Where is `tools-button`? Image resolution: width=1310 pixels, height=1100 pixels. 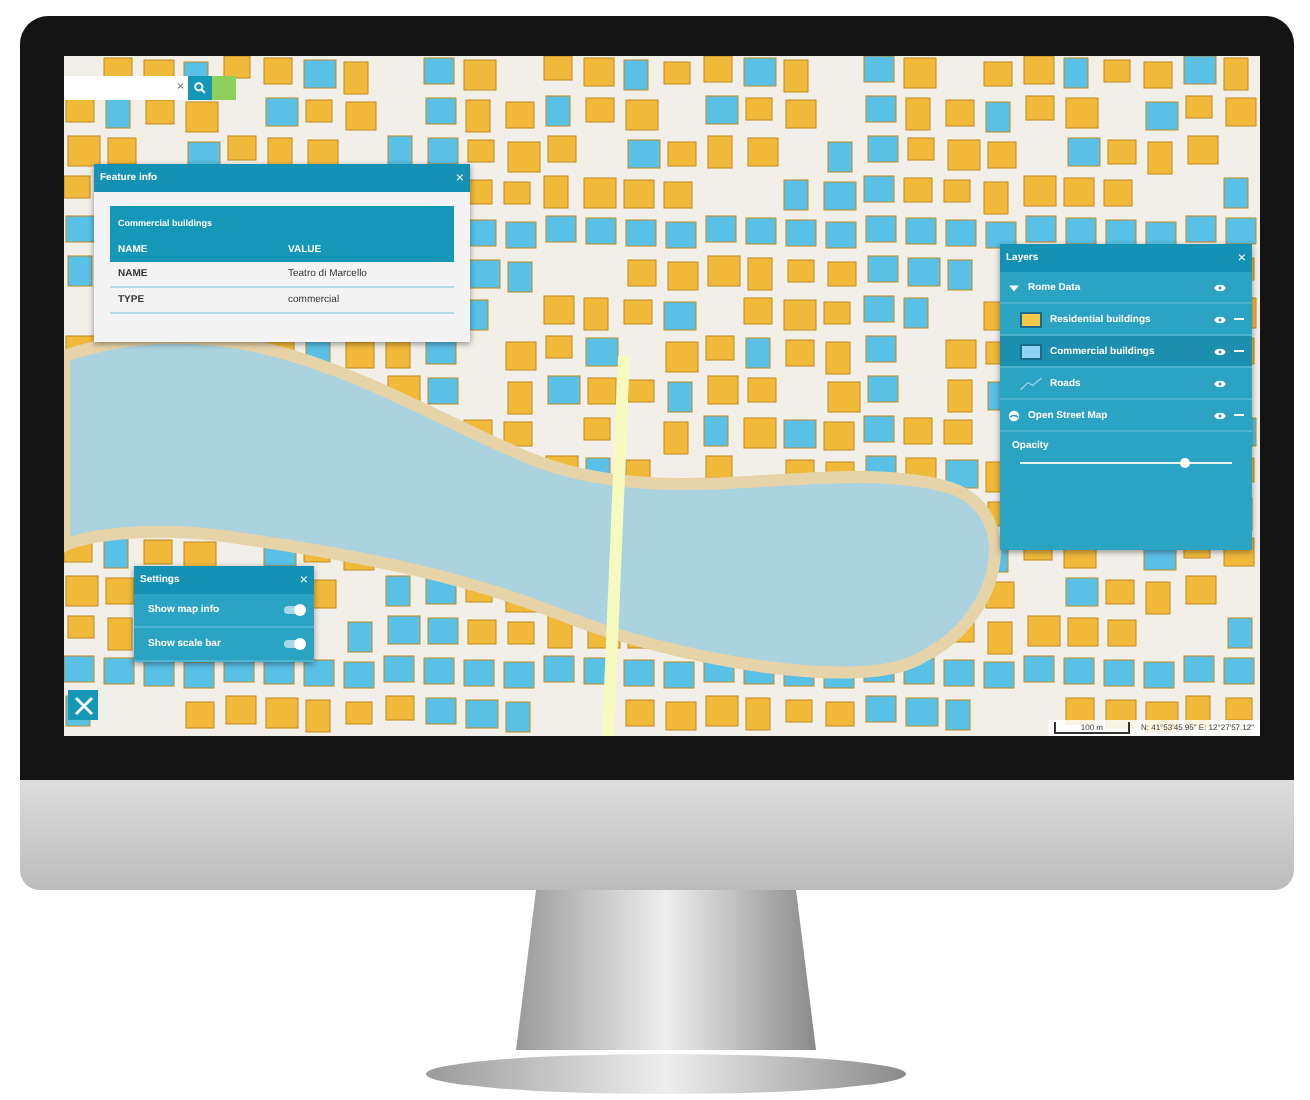
tools-button is located at coordinates (83, 705).